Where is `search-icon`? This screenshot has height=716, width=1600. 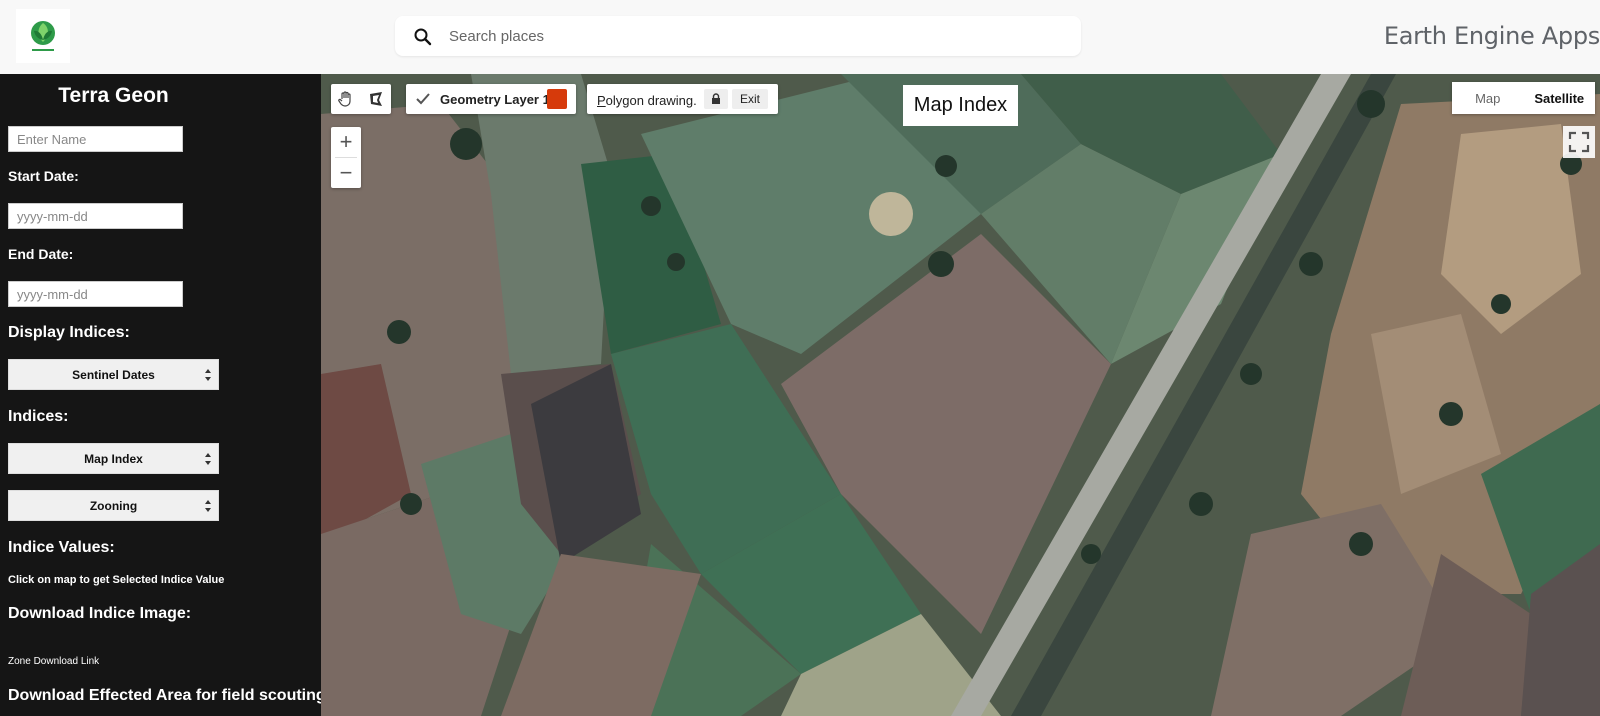 search-icon is located at coordinates (423, 37).